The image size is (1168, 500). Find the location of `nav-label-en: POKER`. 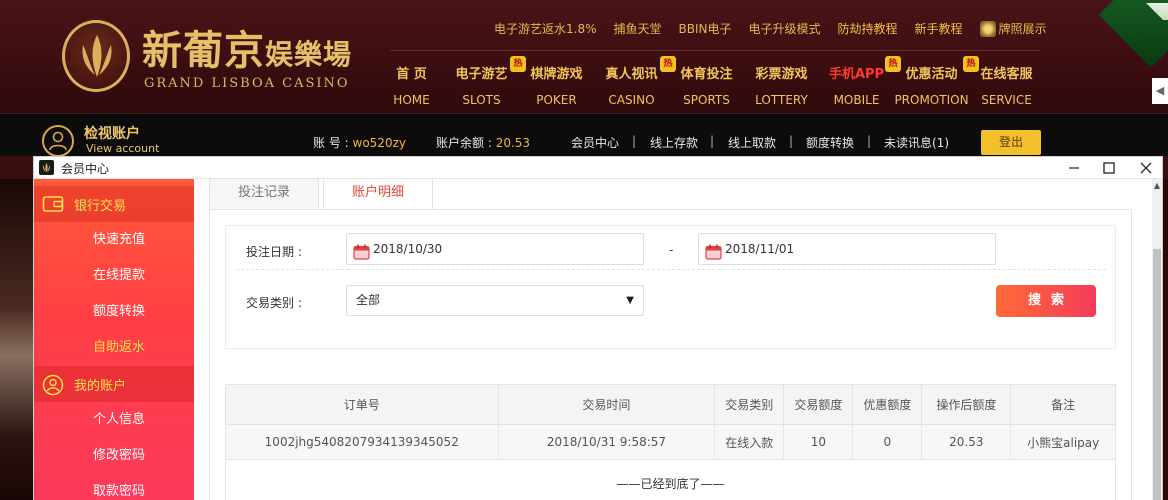

nav-label-en: POKER is located at coordinates (556, 100).